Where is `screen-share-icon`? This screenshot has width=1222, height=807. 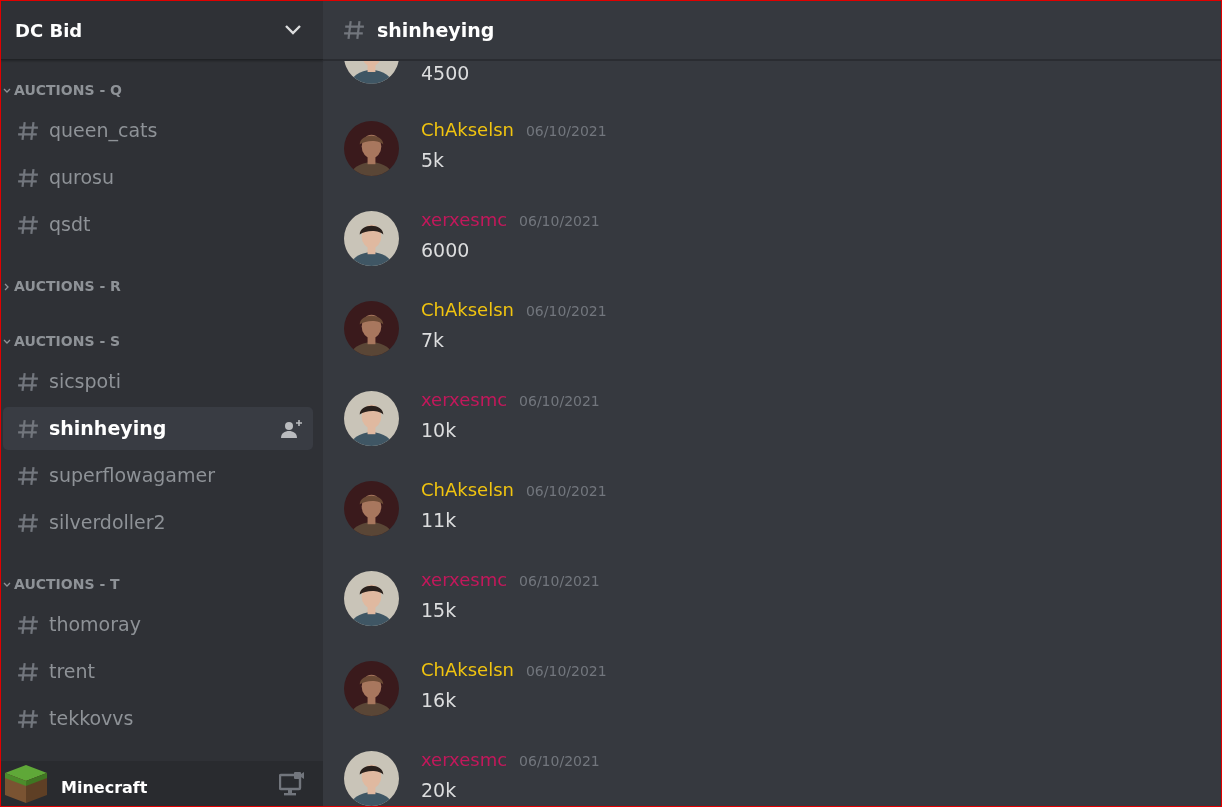 screen-share-icon is located at coordinates (292, 783).